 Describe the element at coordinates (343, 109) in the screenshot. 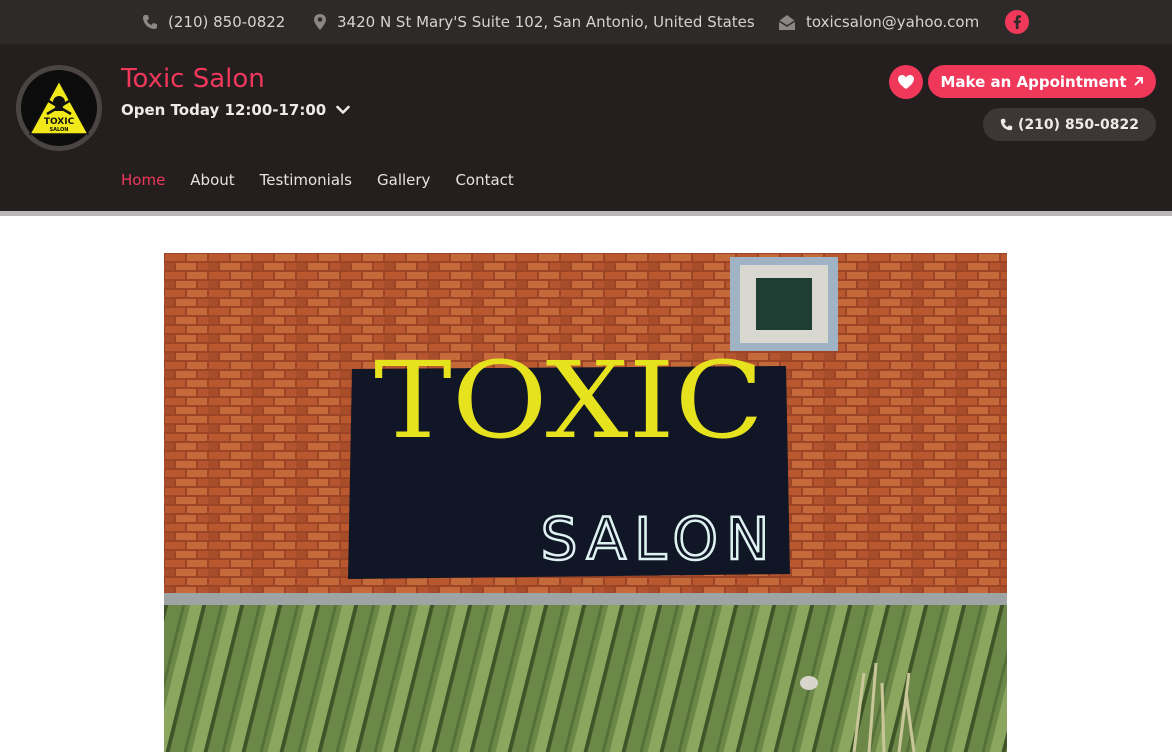

I see `chevron-down-icon` at that location.